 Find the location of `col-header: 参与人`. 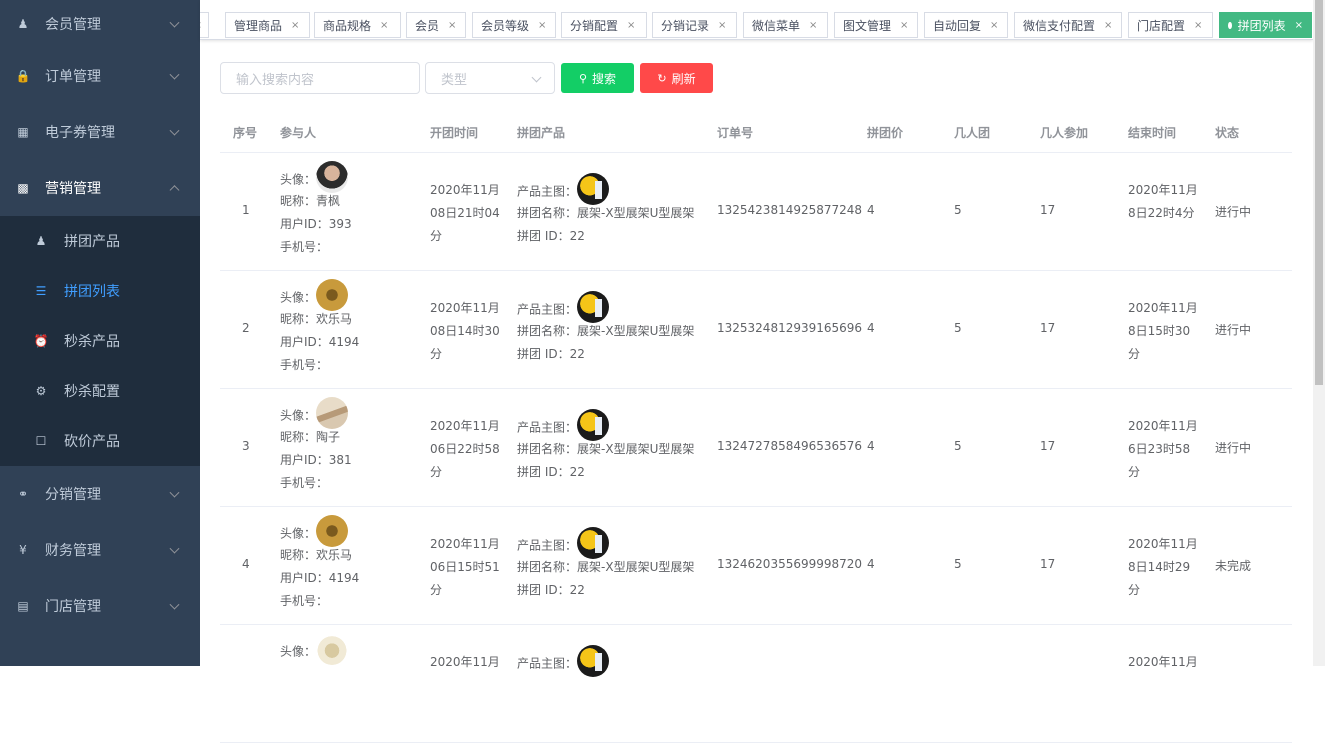

col-header: 参与人 is located at coordinates (298, 133).